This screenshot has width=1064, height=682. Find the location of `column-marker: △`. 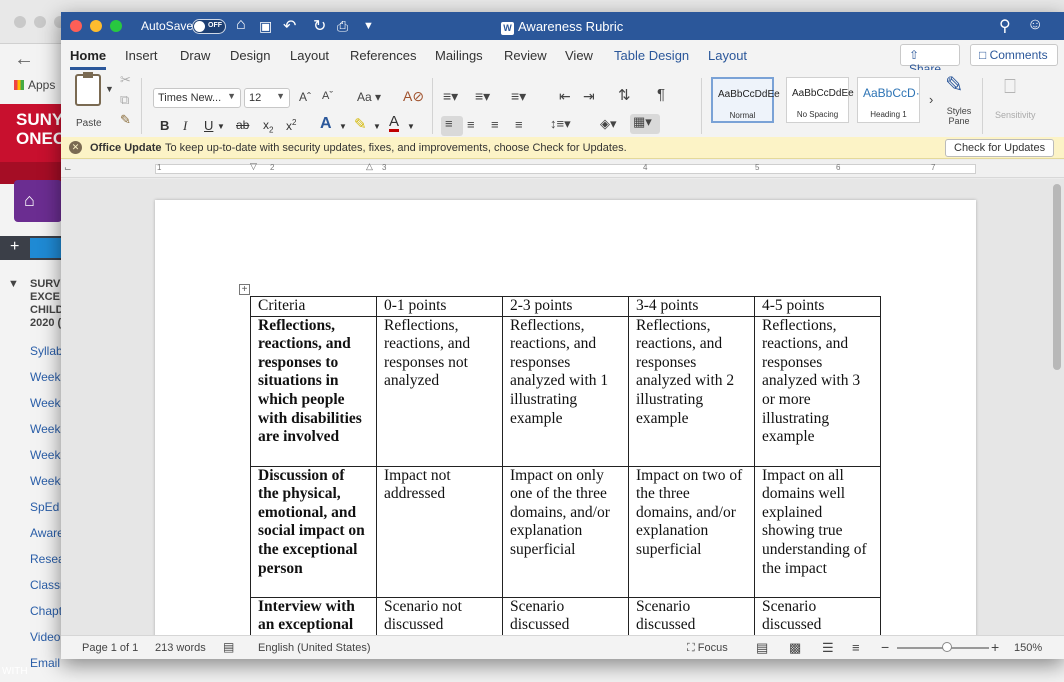

column-marker: △ is located at coordinates (369, 166).